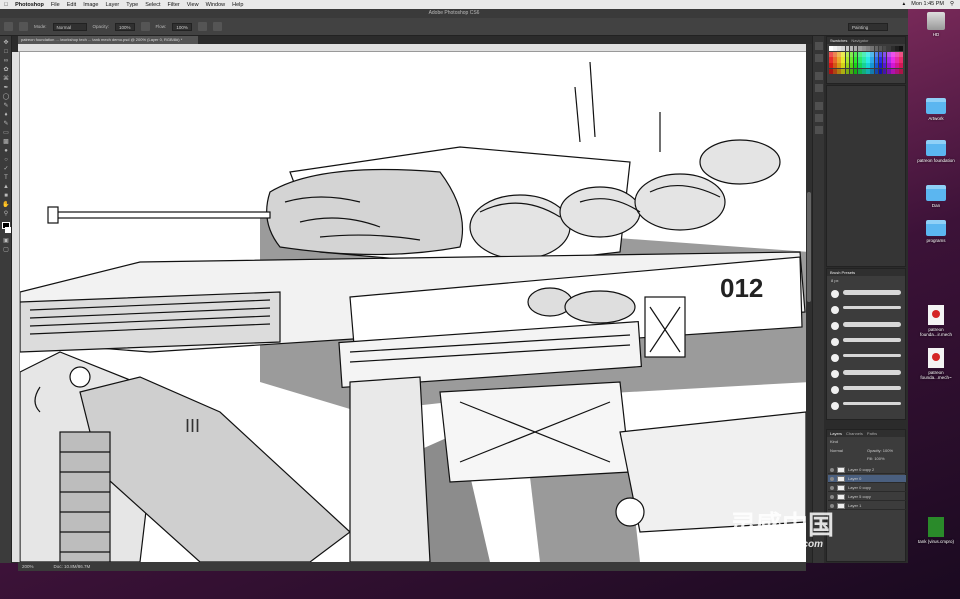 The width and height of the screenshot is (960, 599). I want to click on swatch-grid, so click(866, 60).